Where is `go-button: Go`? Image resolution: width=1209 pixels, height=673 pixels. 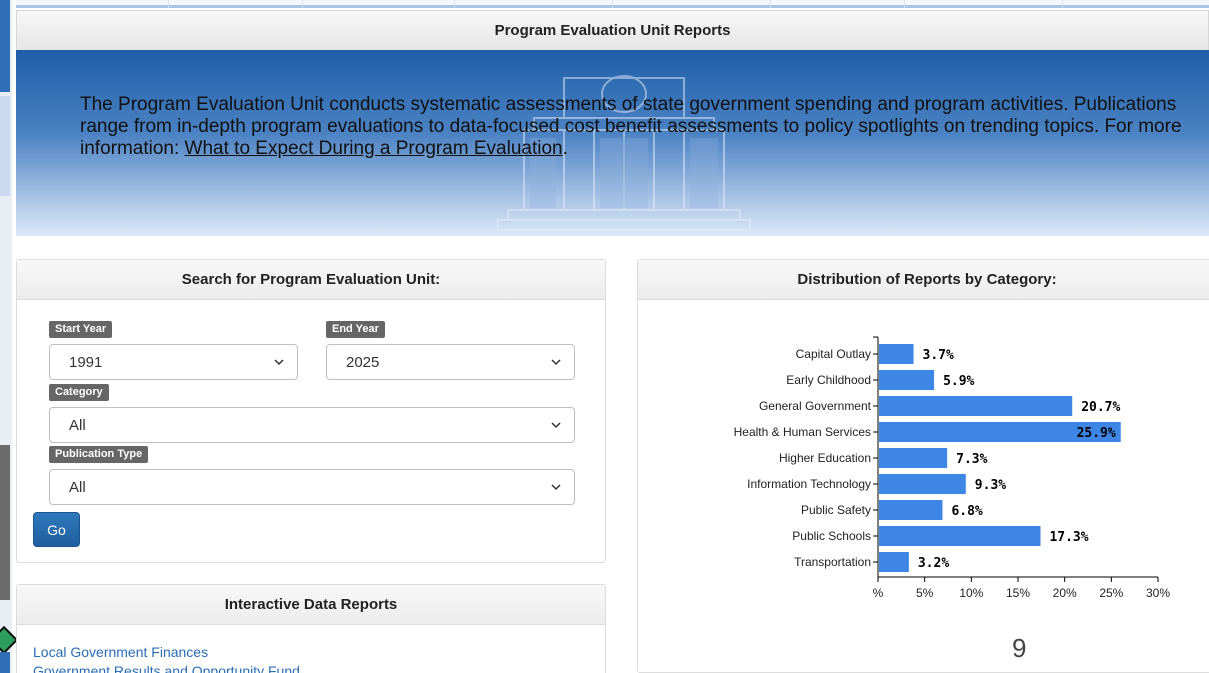 go-button: Go is located at coordinates (56, 529).